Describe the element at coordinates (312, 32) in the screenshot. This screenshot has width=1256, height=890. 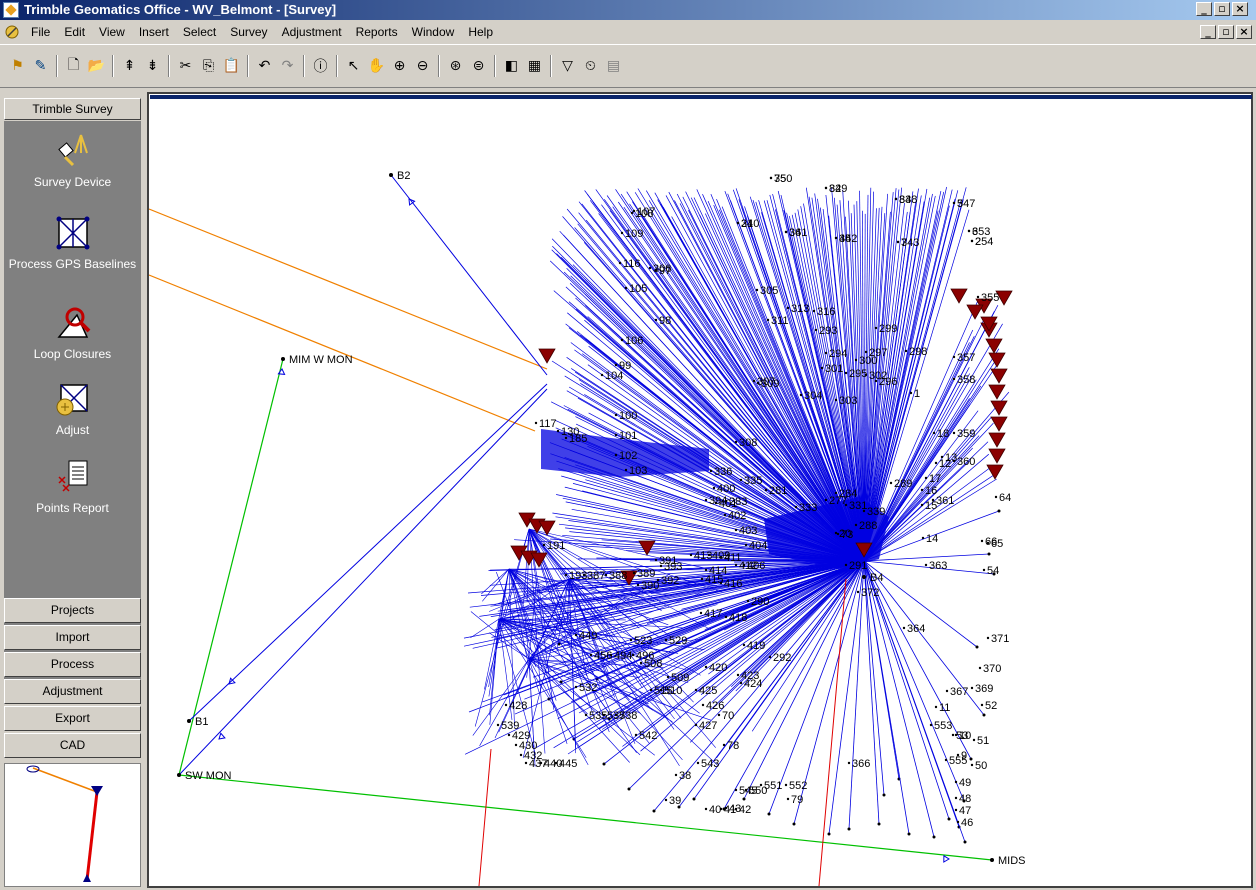
I see `menu-adjustment: Adjustment` at that location.